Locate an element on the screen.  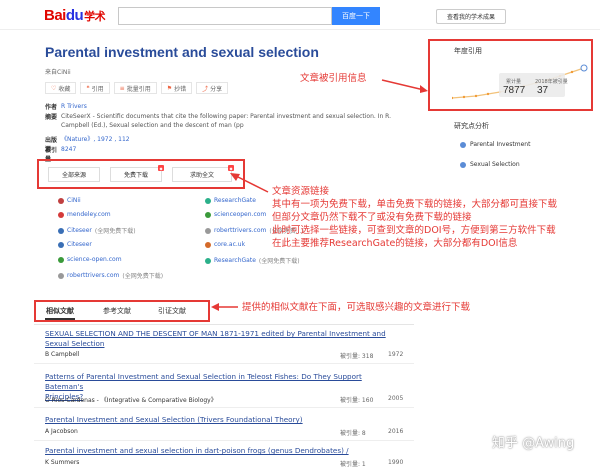
reference-year: 1990 is located at coordinates (396, 462).